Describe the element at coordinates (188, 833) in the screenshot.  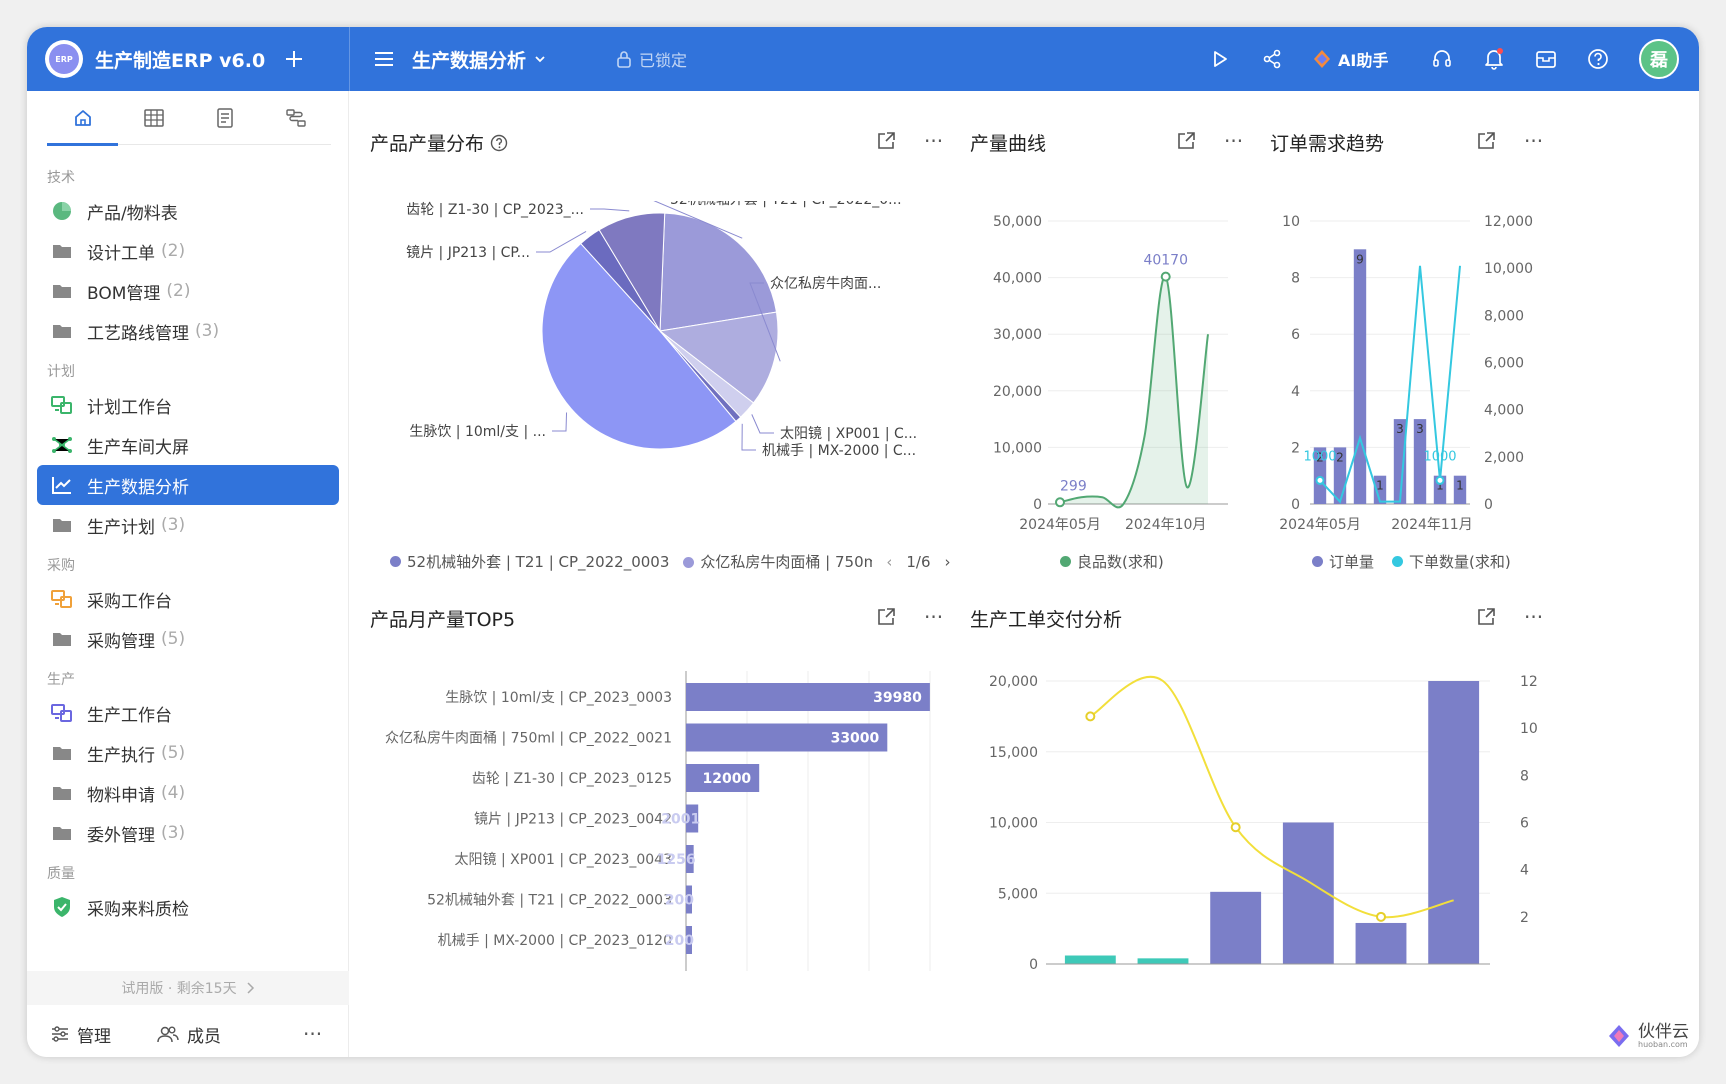
I see `sidebar-item-outsourcing: 委外管理 (3)` at that location.